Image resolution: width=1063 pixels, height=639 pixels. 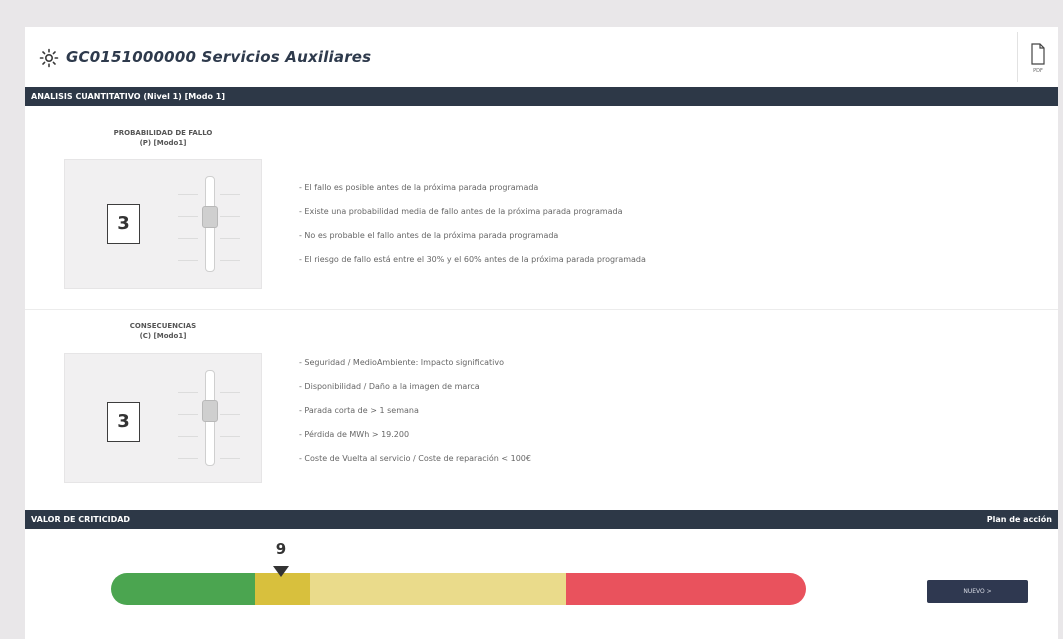 What do you see at coordinates (219, 57) in the screenshot?
I see `page-title: GC0151000000 Servicios Auxiliares` at bounding box center [219, 57].